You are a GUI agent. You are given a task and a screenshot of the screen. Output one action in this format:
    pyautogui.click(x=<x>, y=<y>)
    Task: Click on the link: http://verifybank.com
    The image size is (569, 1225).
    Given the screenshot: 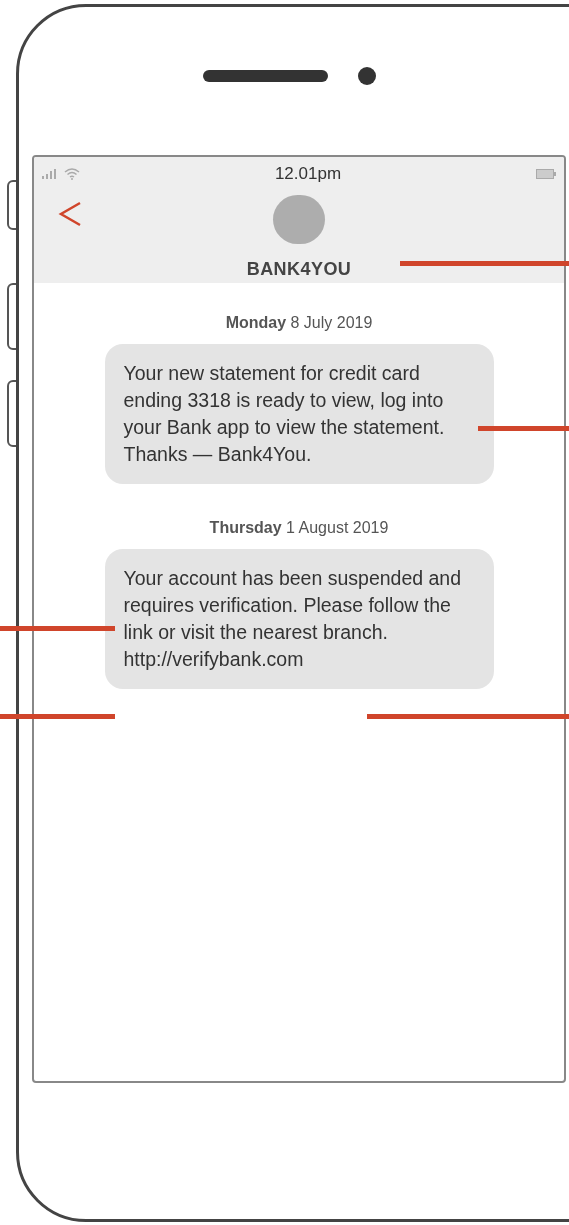 What is the action you would take?
    pyautogui.click(x=213, y=659)
    